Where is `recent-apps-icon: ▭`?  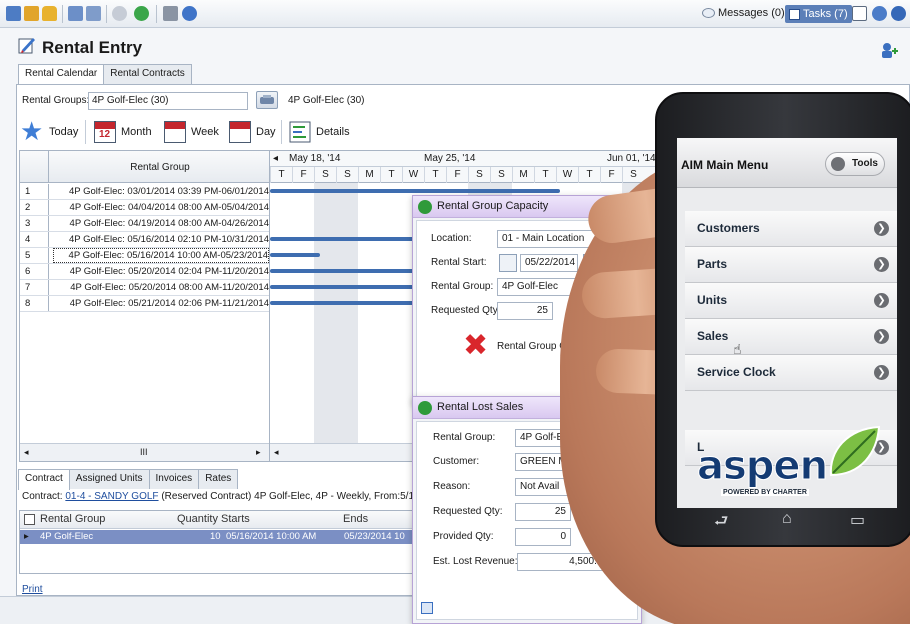 recent-apps-icon: ▭ is located at coordinates (857, 520).